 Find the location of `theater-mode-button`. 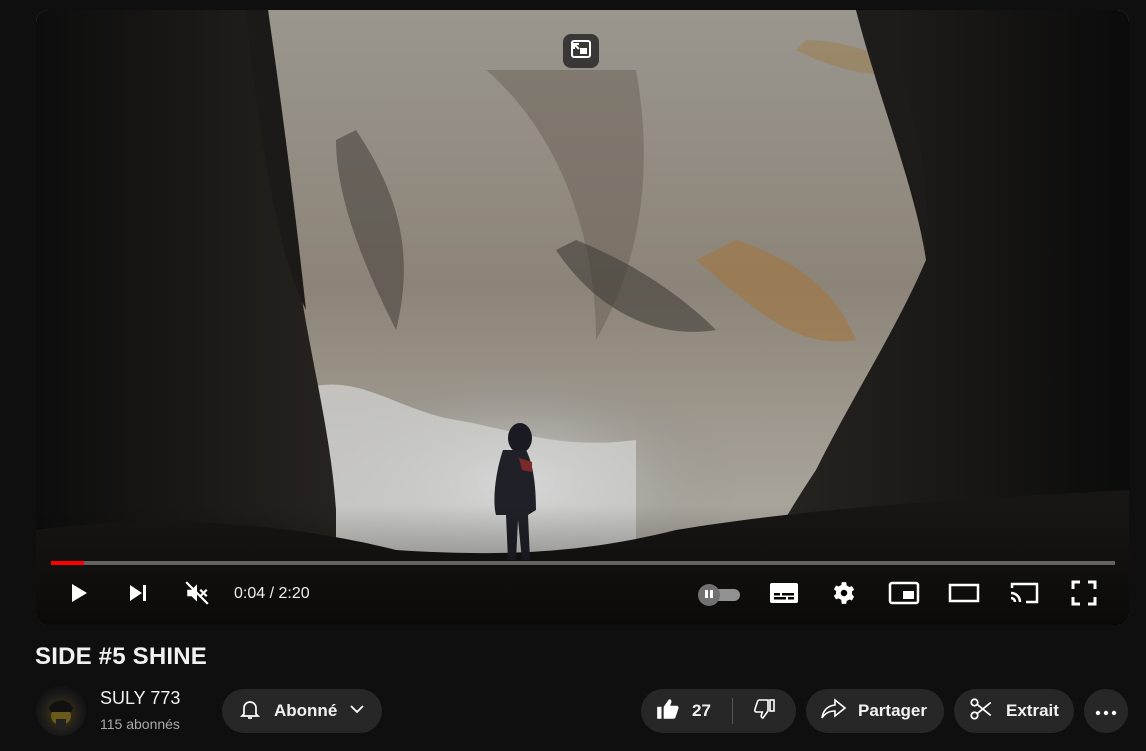

theater-mode-button is located at coordinates (964, 595).